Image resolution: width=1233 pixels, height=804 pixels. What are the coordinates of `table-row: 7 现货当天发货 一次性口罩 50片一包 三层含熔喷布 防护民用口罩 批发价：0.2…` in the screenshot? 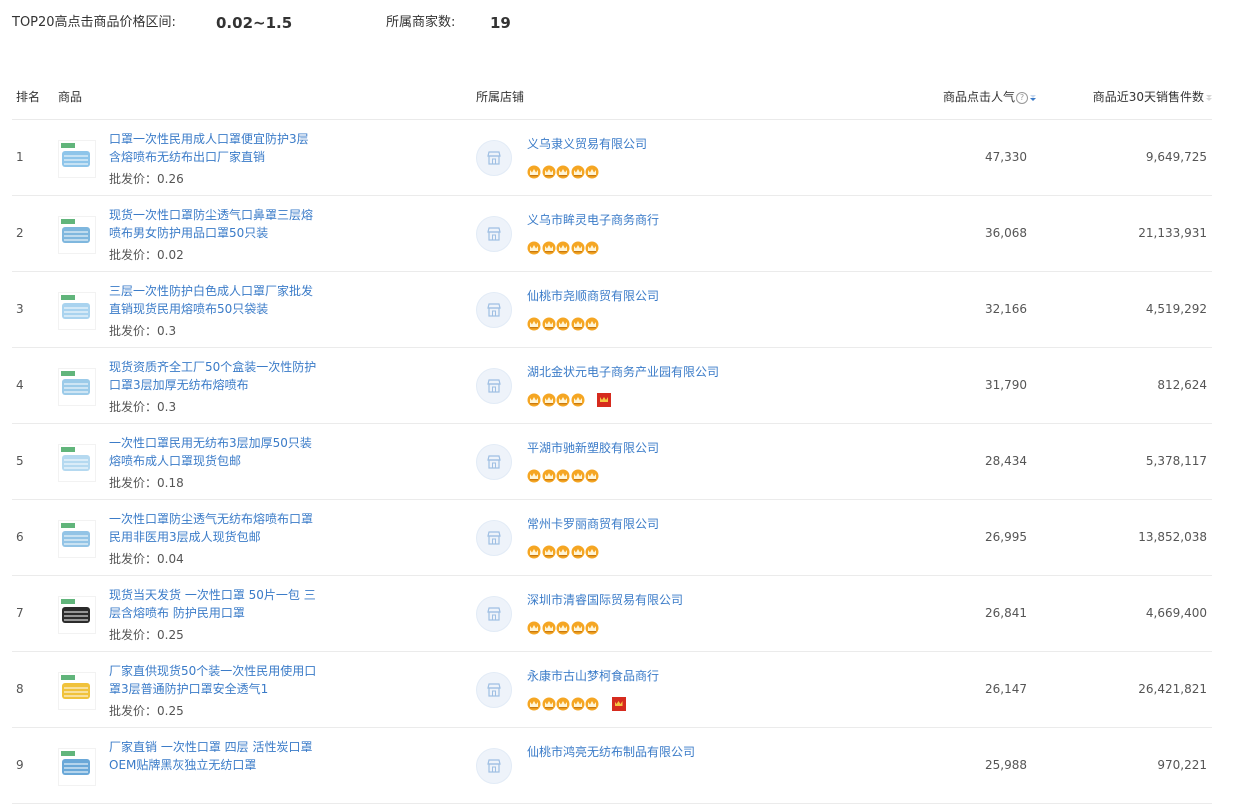 It's located at (612, 614).